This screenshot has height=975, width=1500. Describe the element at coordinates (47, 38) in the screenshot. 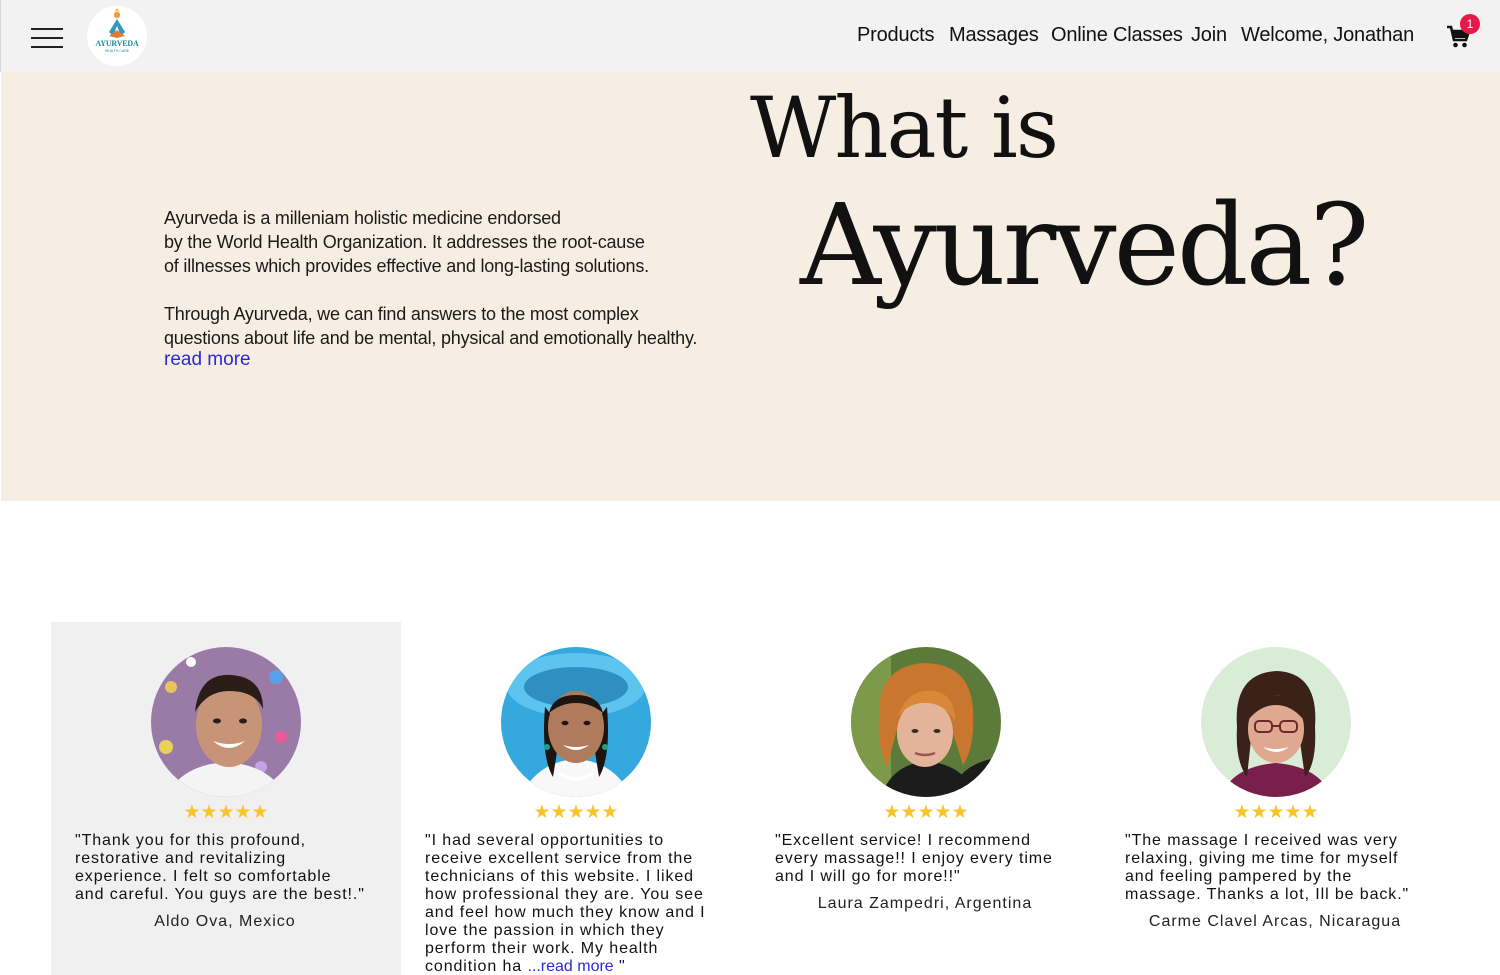

I see `hamburger-menu-icon` at that location.